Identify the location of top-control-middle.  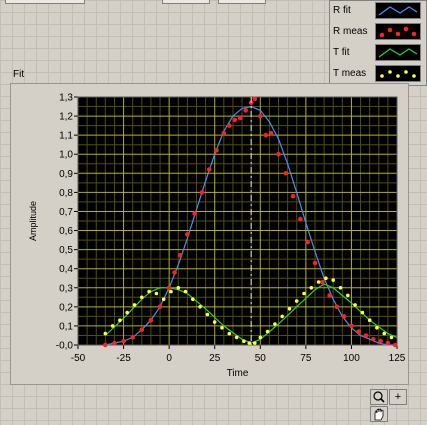
(186, 2).